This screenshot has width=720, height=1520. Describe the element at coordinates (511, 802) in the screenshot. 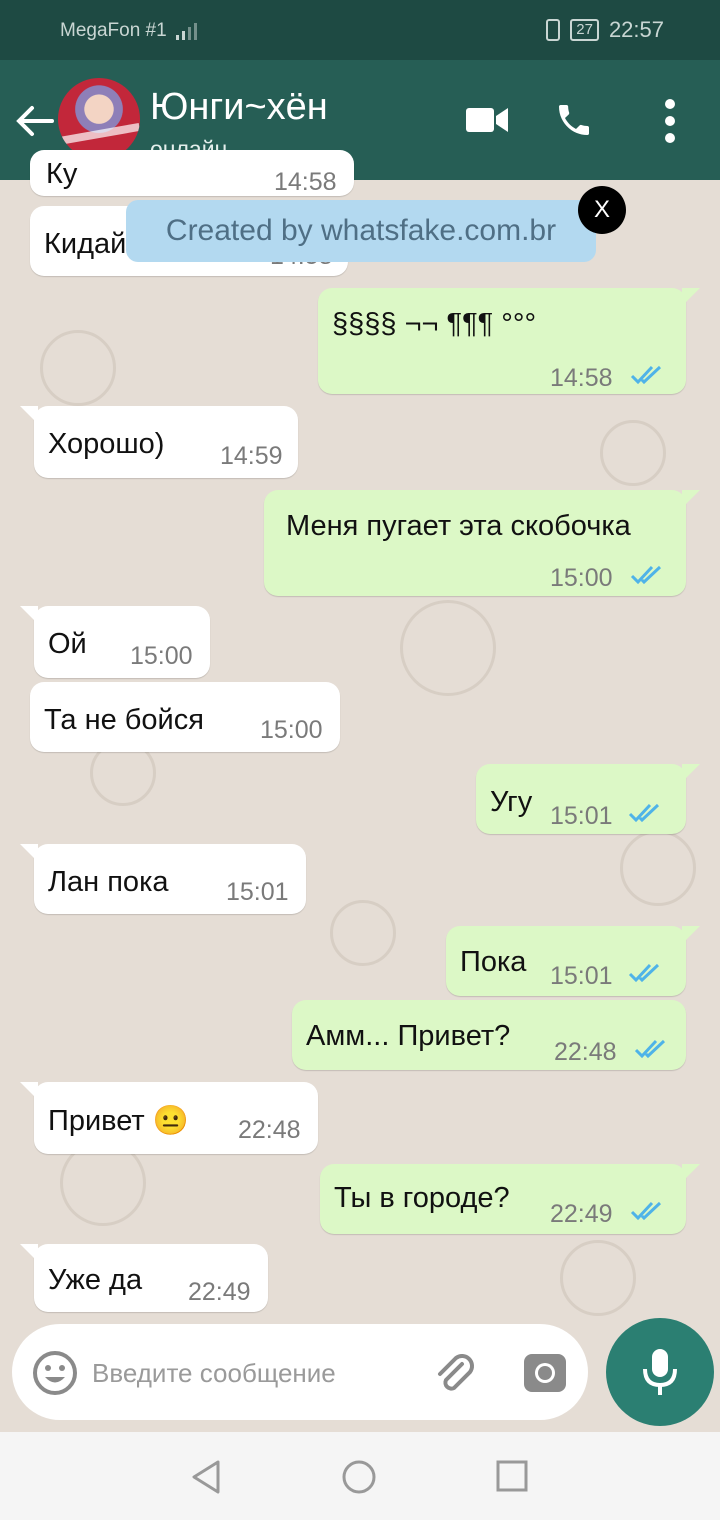

I see `message-text: Угу` at that location.